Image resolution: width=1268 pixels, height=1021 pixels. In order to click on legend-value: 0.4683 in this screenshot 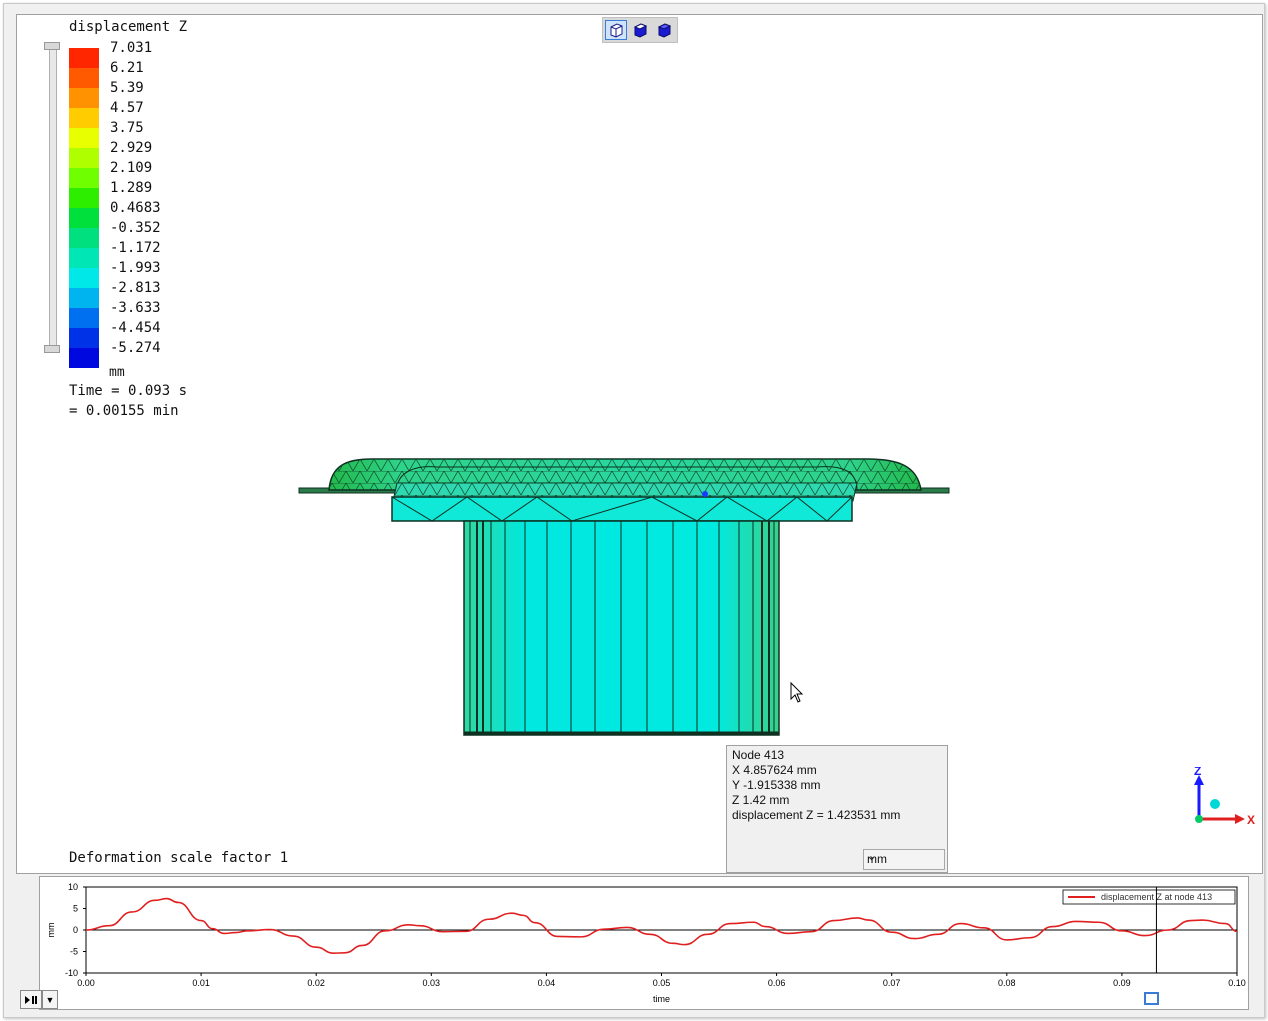, I will do `click(135, 208)`.